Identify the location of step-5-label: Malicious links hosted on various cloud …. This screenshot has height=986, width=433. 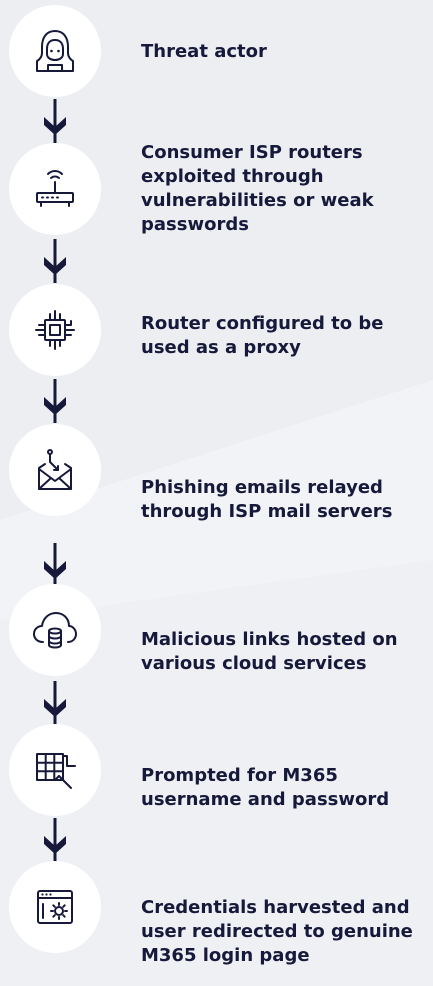
(269, 651).